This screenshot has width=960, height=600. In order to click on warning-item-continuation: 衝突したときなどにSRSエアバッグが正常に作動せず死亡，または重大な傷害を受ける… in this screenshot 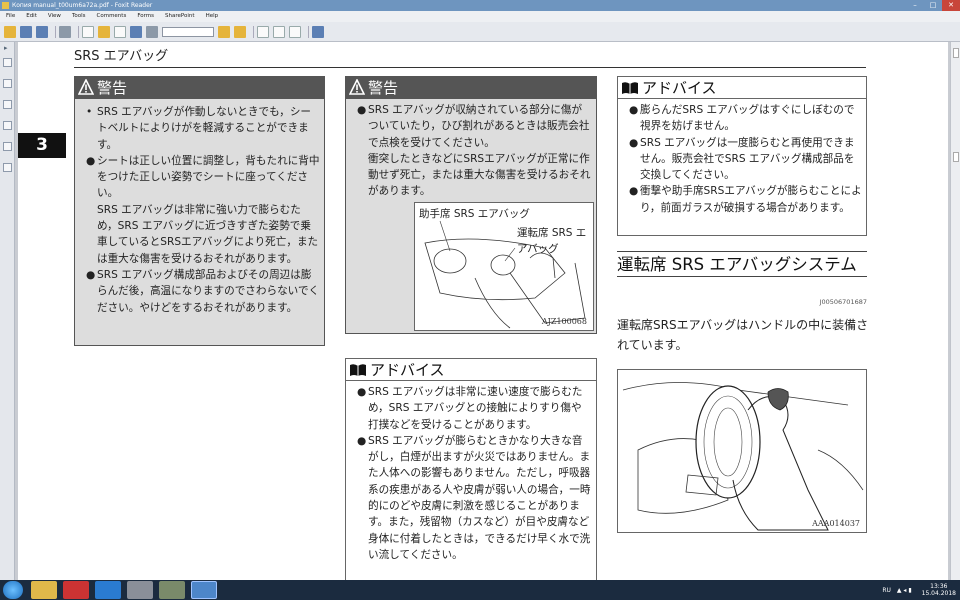, I will do `click(479, 175)`.